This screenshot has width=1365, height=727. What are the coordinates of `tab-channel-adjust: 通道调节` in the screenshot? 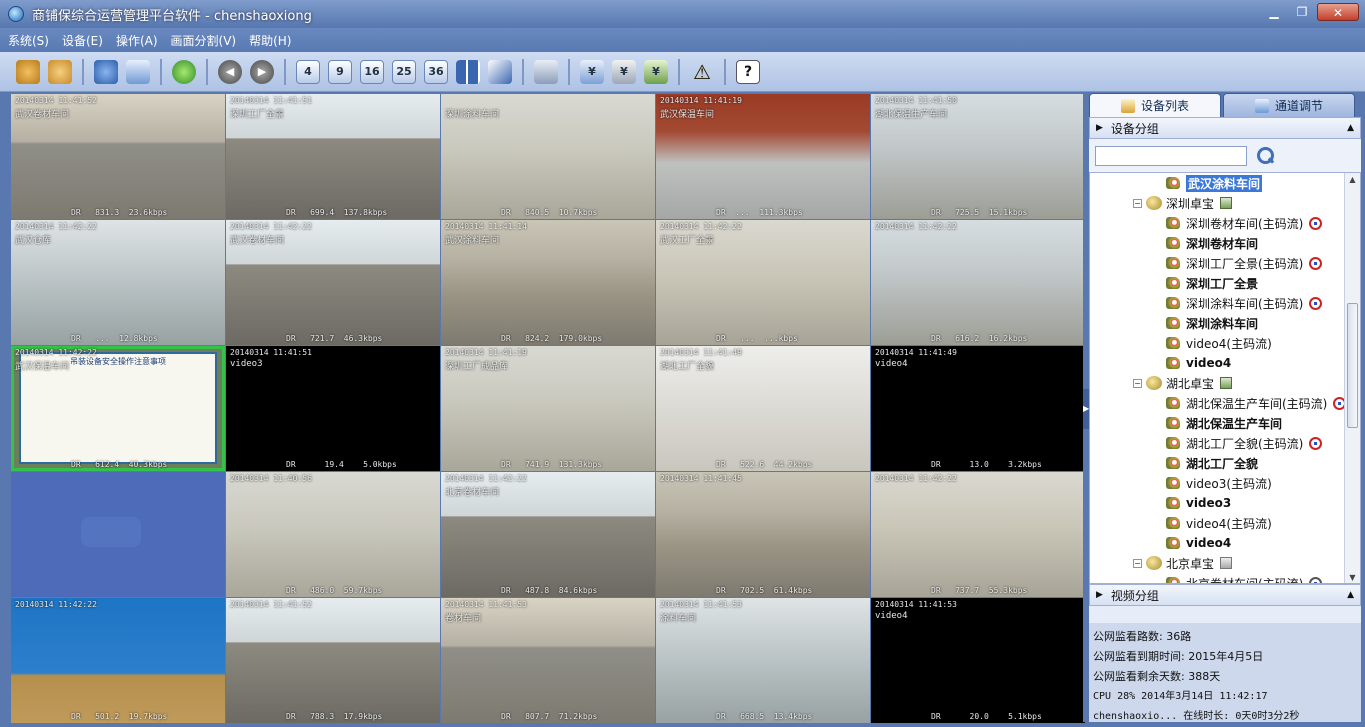 It's located at (1289, 105).